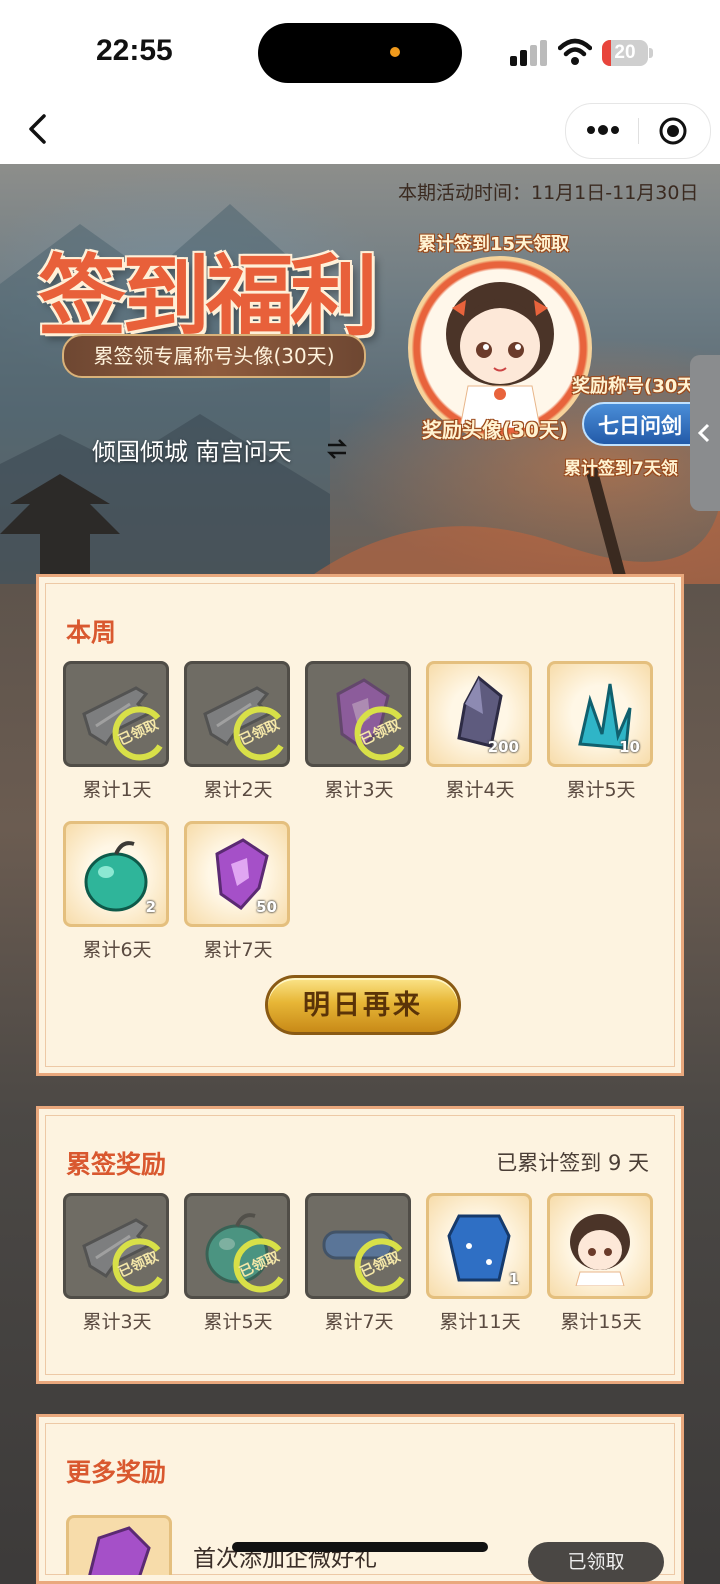 This screenshot has width=720, height=1584. Describe the element at coordinates (601, 1322) in the screenshot. I see `reward-day-label: 累计15天` at that location.